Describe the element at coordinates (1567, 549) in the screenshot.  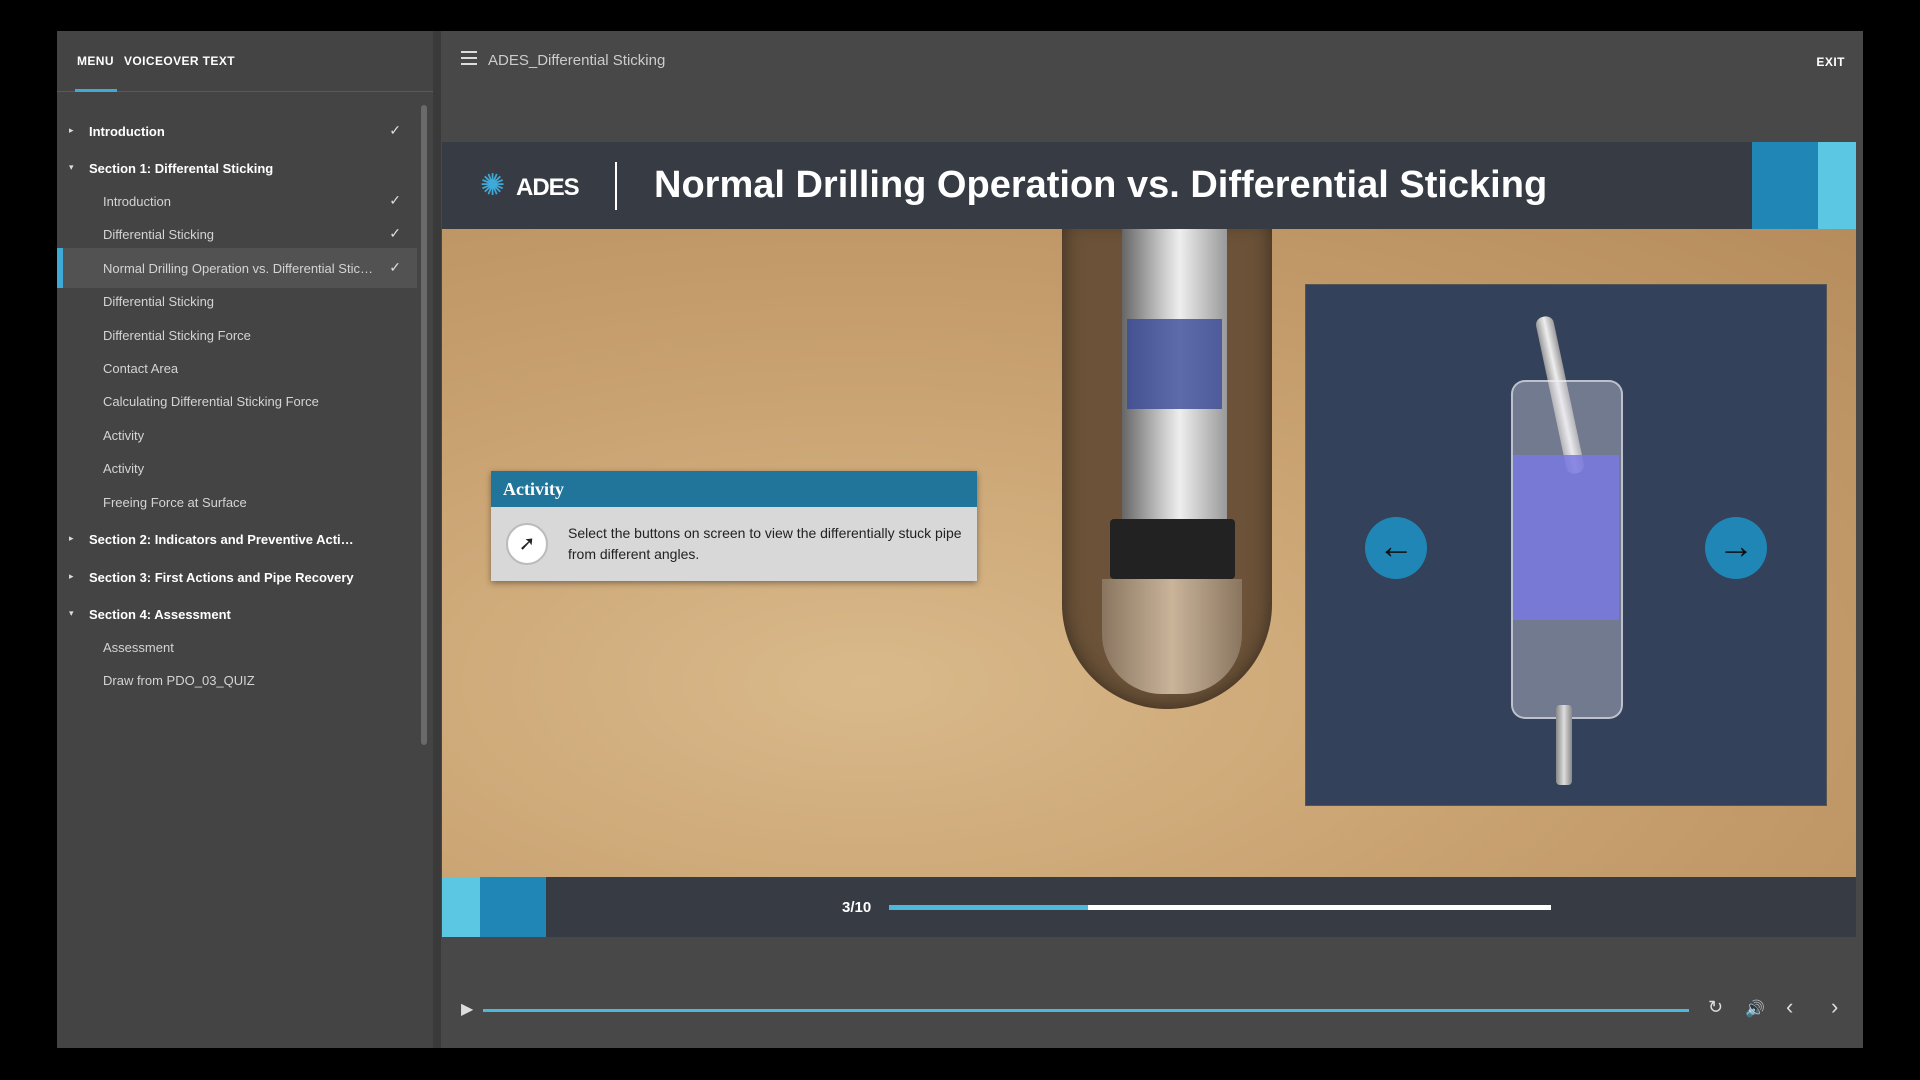
I see `borehole-cylinder-illustration` at that location.